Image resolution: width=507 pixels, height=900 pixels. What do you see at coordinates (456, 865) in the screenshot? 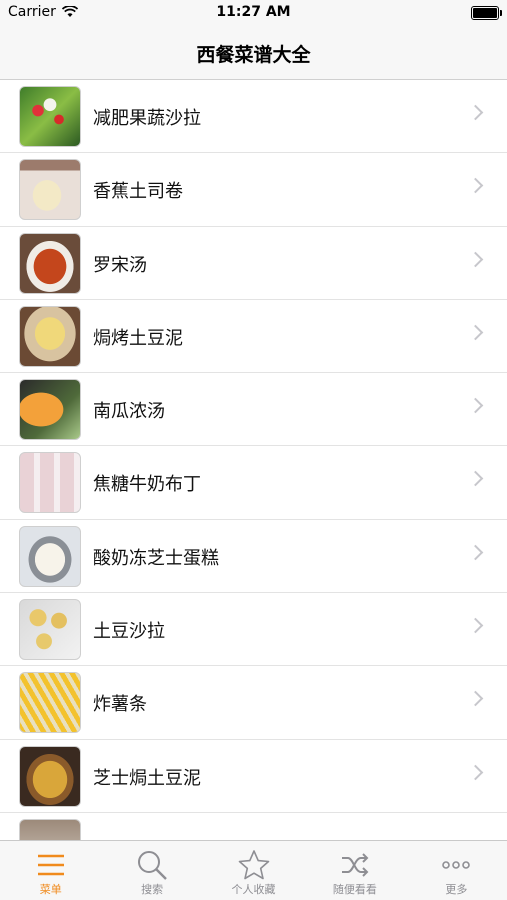
I see `more-icon` at bounding box center [456, 865].